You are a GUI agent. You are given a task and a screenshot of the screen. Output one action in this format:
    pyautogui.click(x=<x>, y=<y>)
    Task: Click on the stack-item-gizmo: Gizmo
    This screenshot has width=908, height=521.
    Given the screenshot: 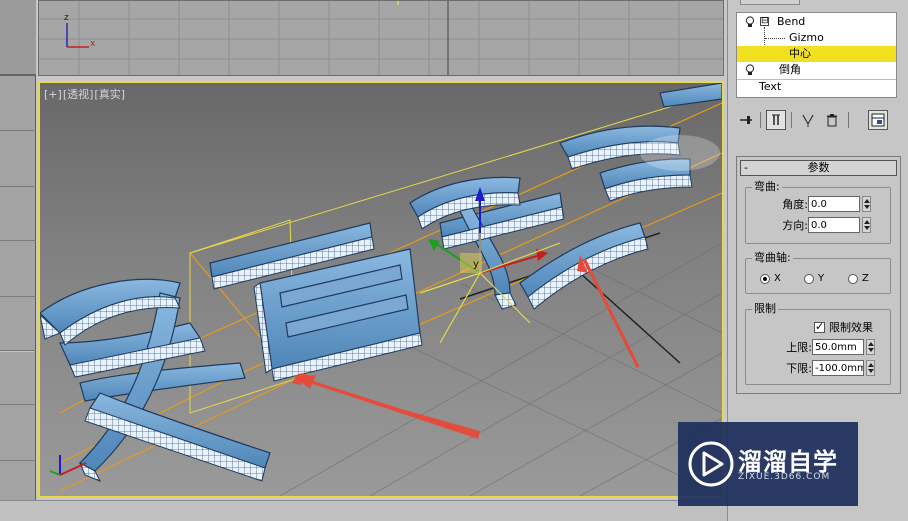 What is the action you would take?
    pyautogui.click(x=816, y=38)
    